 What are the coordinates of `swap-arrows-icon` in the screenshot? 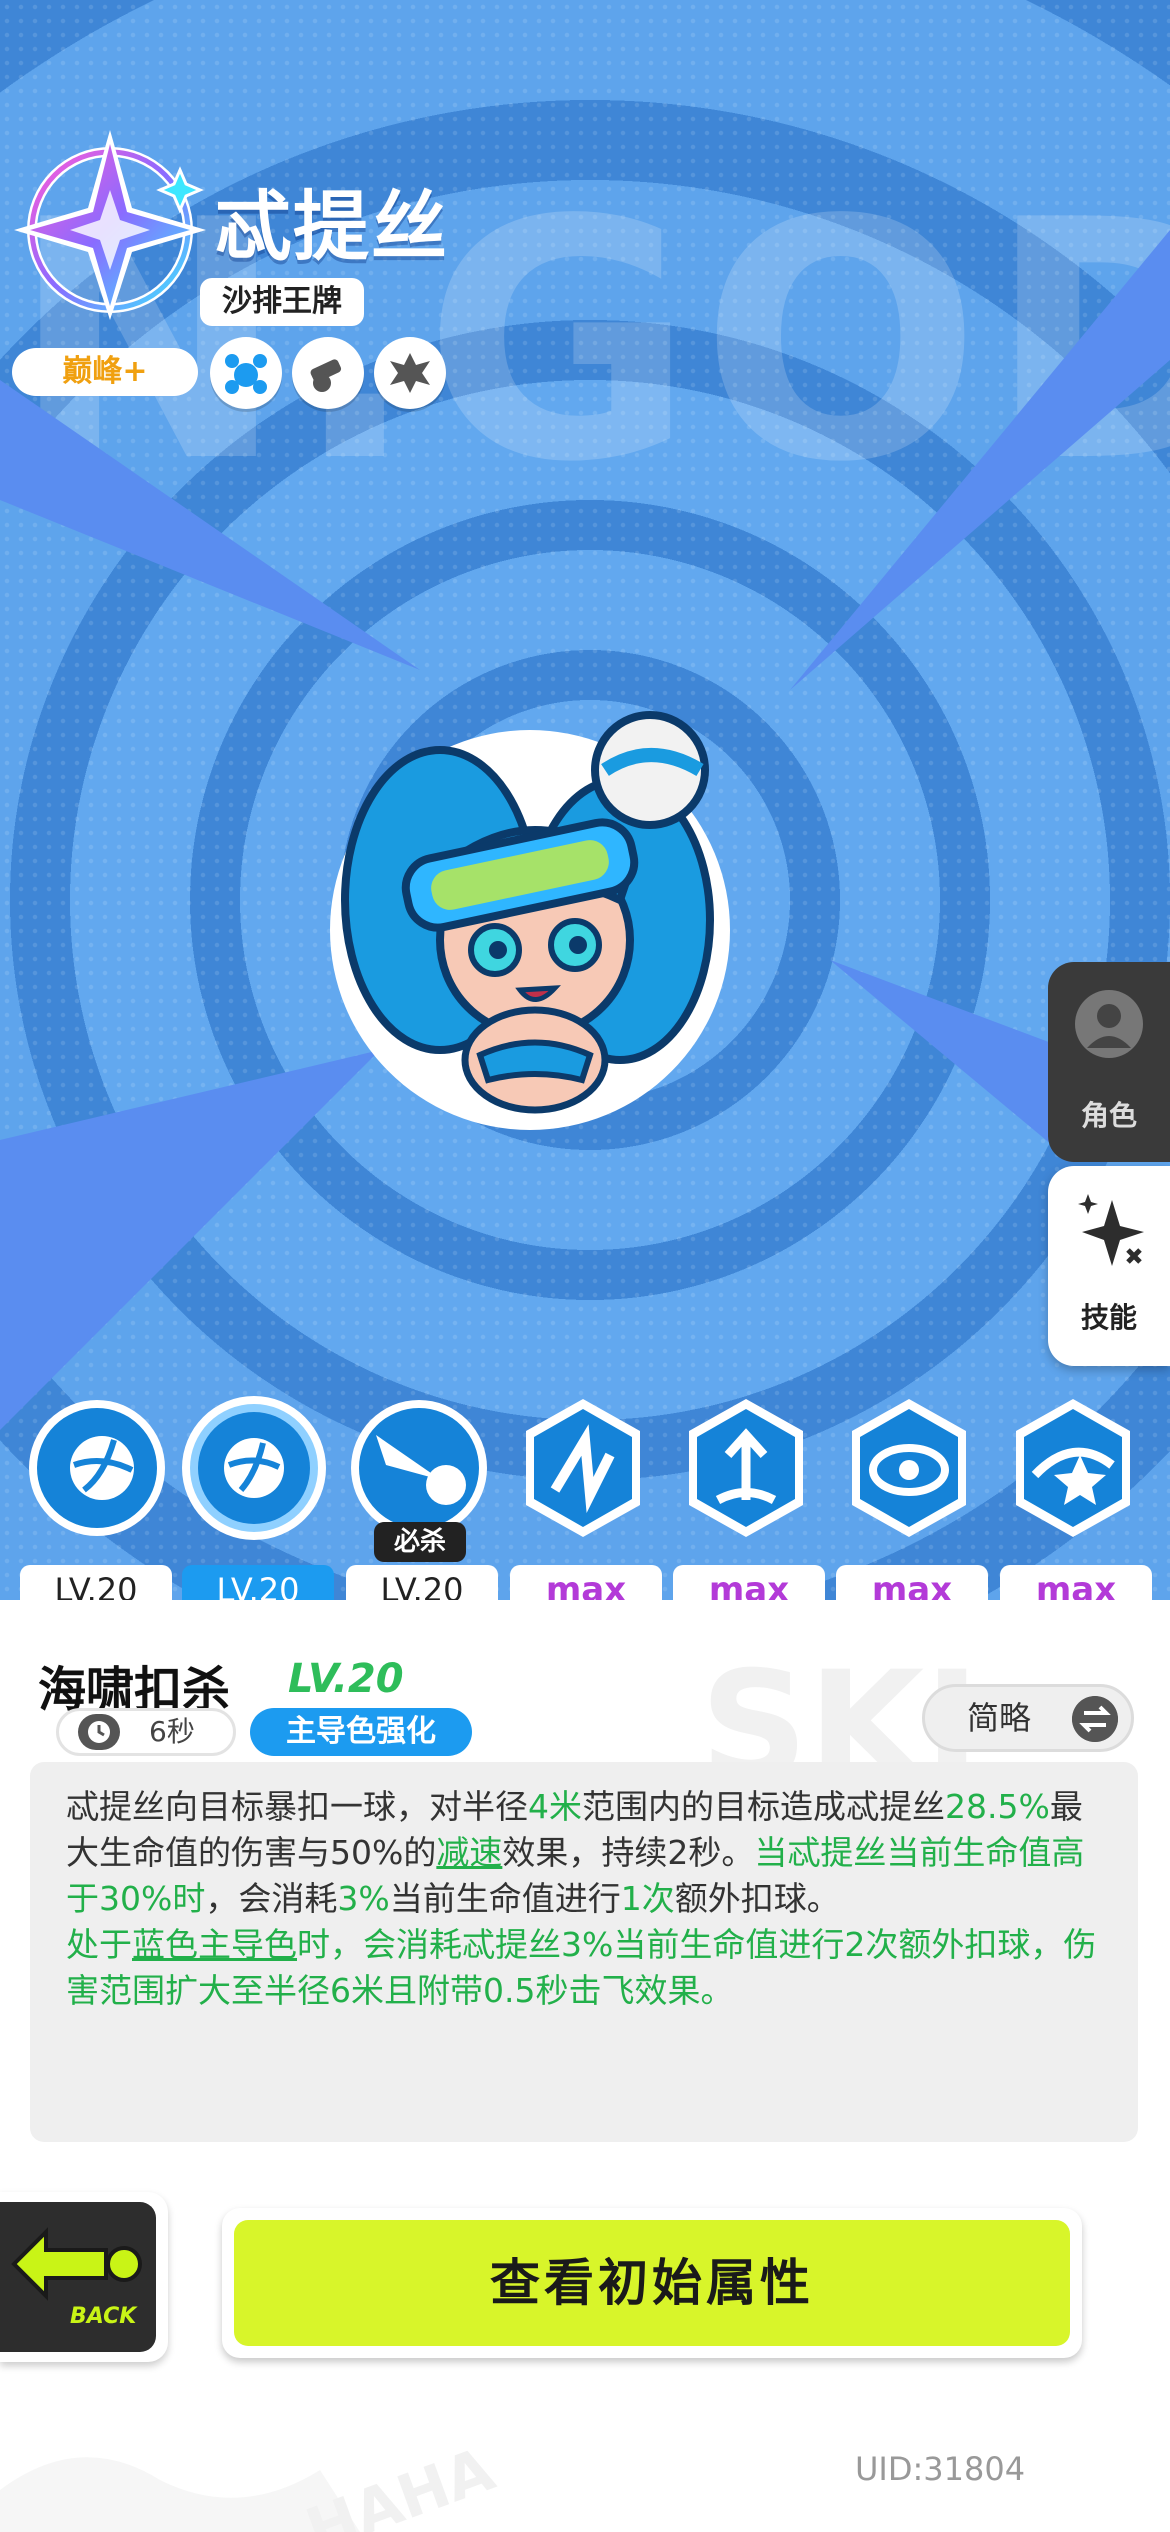 It's located at (1095, 1719).